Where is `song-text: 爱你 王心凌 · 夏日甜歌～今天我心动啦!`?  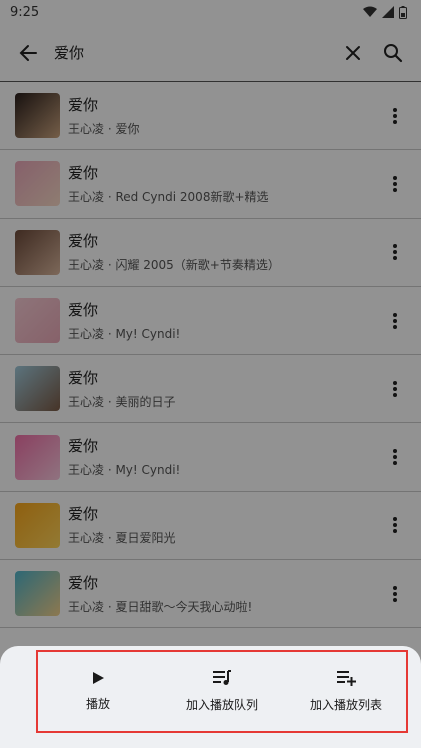
song-text: 爱你 王心凌 · 夏日甜歌～今天我心动啦! is located at coordinates (221, 594).